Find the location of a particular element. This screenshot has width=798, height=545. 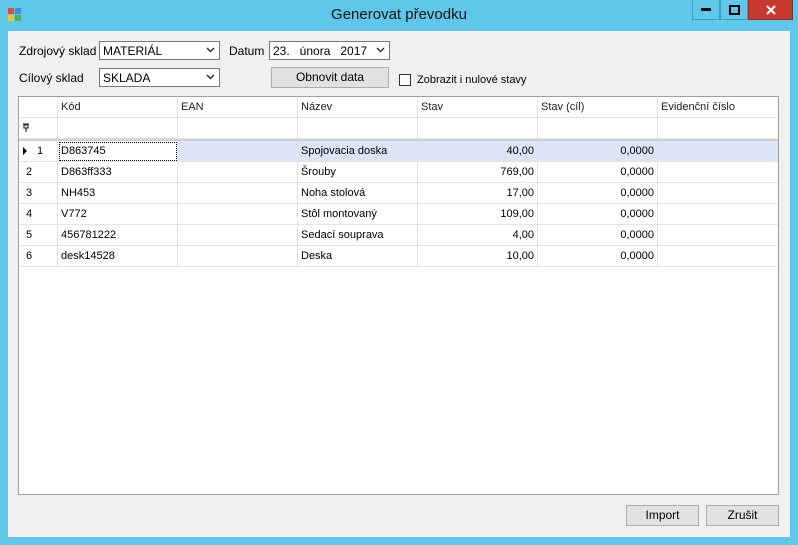

cell-kod: NH453 is located at coordinates (118, 193).